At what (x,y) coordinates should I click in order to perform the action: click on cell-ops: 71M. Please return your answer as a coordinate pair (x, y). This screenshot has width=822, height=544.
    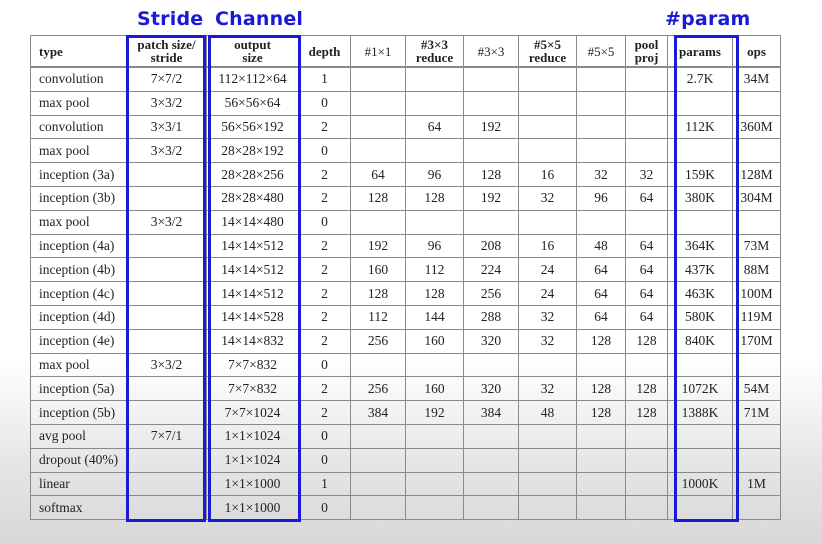
    Looking at the image, I should click on (756, 412).